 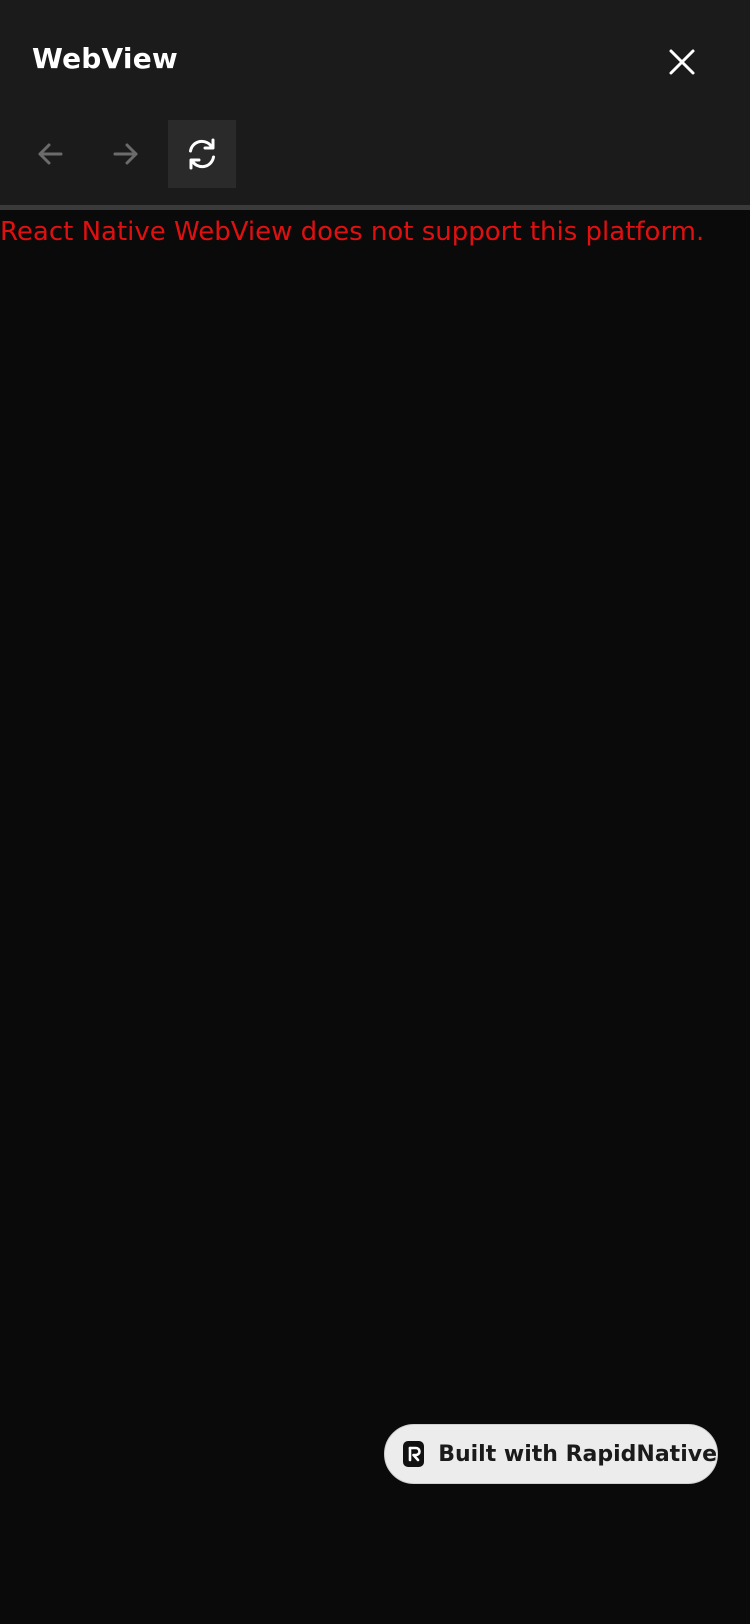 What do you see at coordinates (105, 58) in the screenshot?
I see `page-title: WebView` at bounding box center [105, 58].